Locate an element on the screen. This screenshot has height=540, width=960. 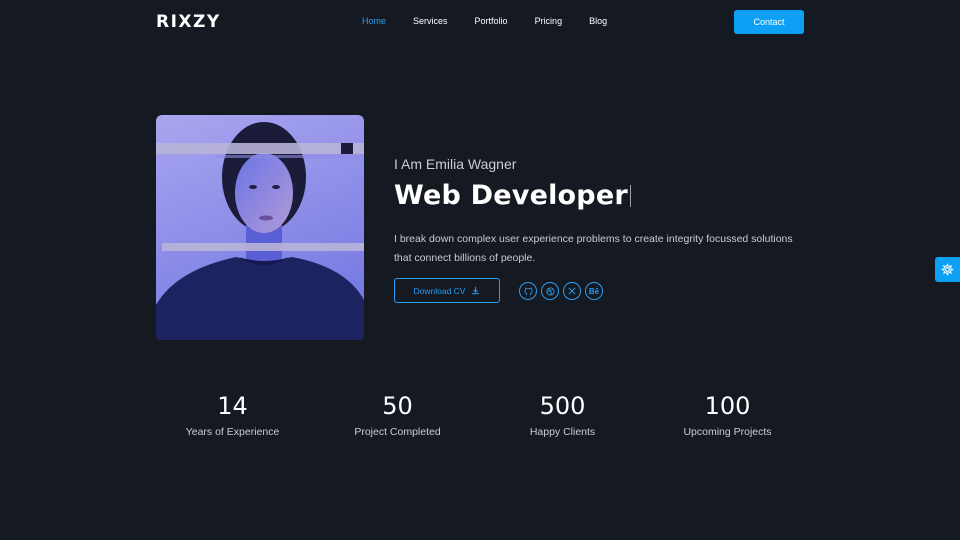
stat-clients: 500 Happy Clients is located at coordinates (562, 415).